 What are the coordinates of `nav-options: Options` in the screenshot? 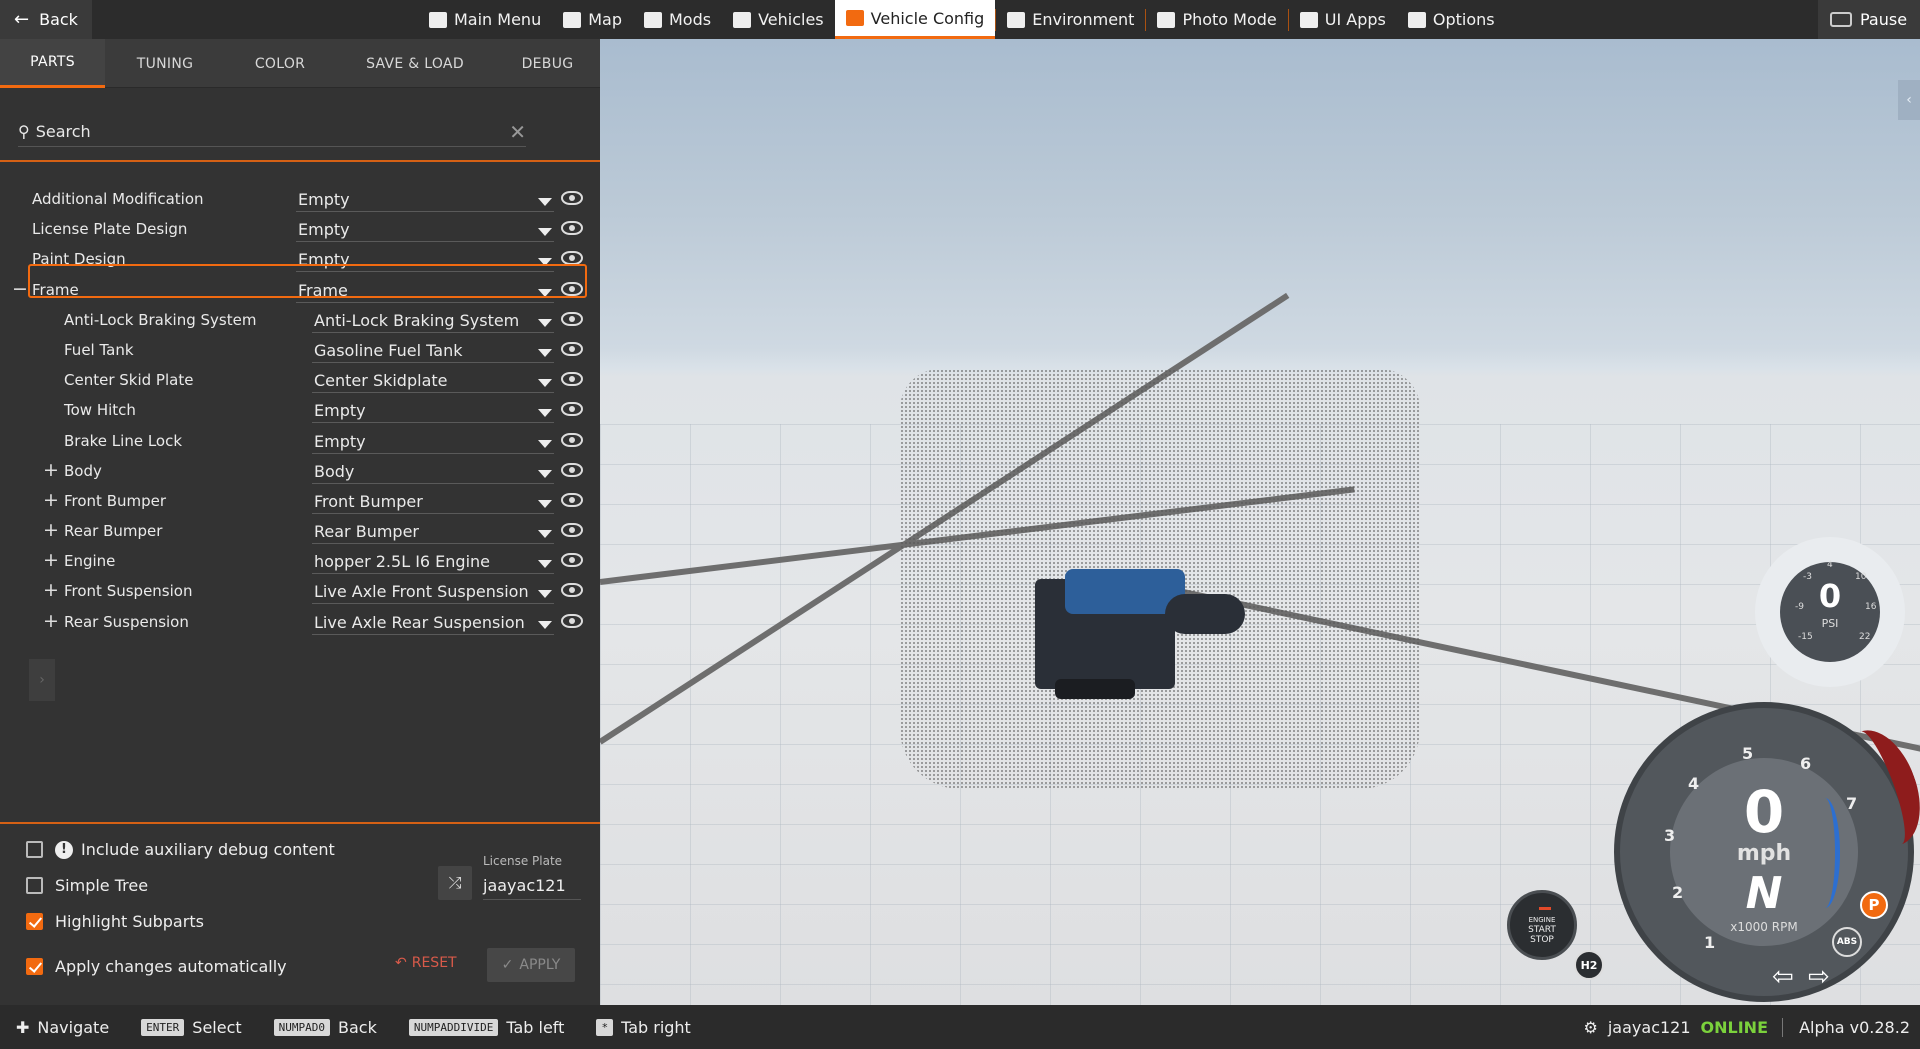 It's located at (1451, 19).